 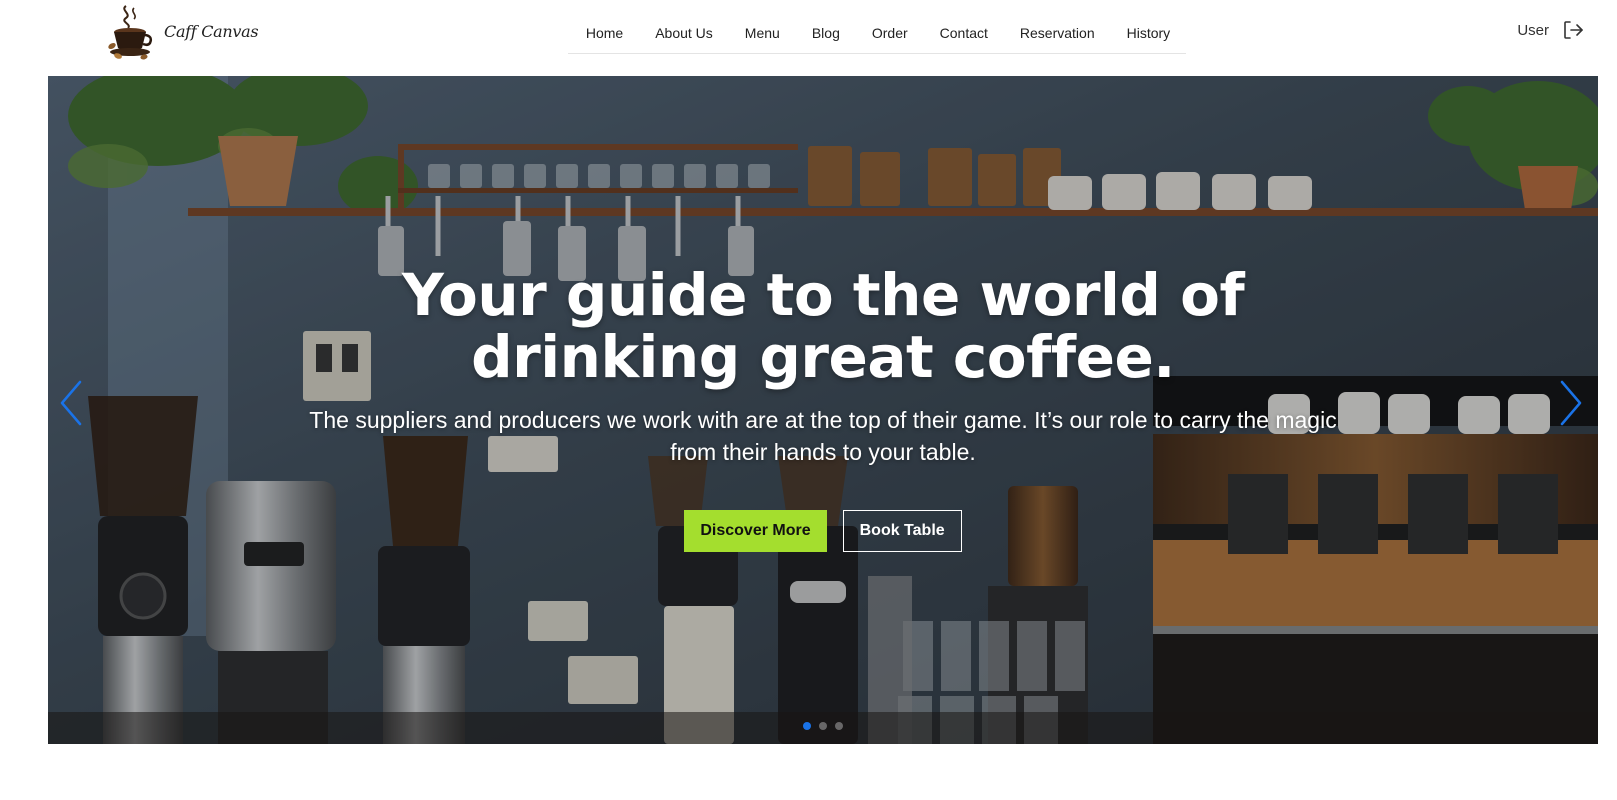 What do you see at coordinates (964, 33) in the screenshot?
I see `nav-item-contact: Contact` at bounding box center [964, 33].